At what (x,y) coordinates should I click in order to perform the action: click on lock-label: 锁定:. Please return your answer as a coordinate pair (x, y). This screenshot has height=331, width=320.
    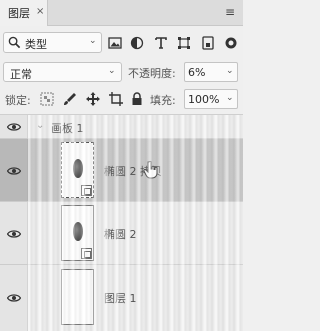
    Looking at the image, I should click on (18, 100).